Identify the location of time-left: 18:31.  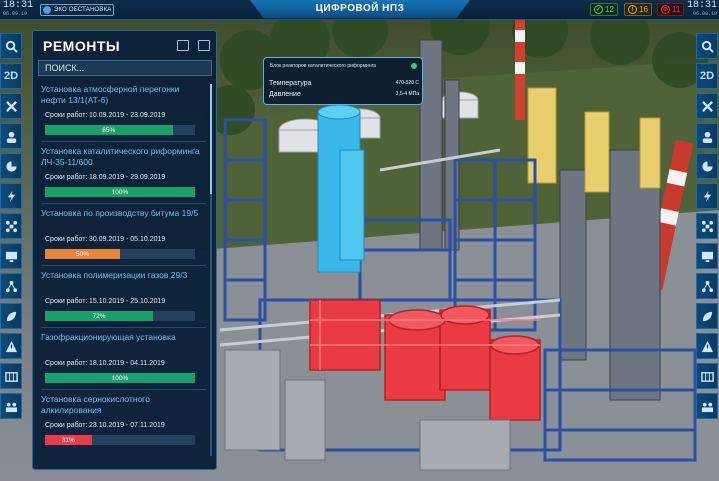
(18, 5).